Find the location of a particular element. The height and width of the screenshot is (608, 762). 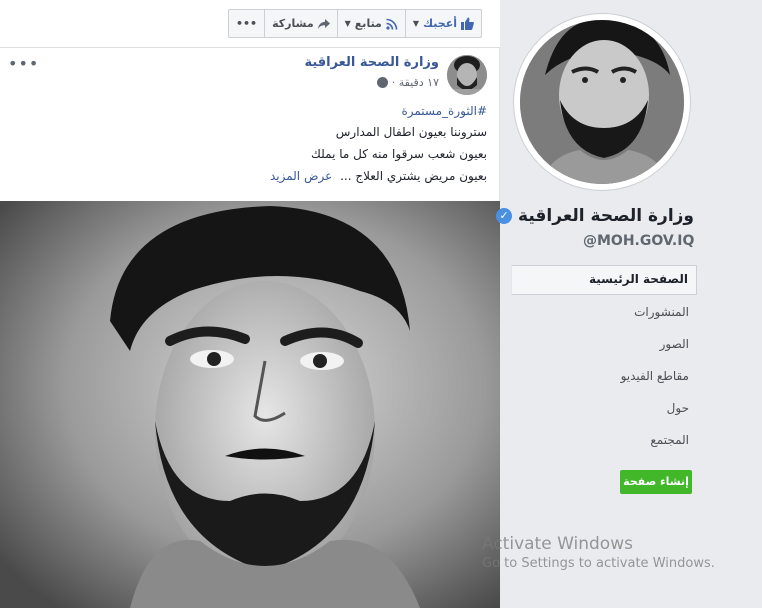

post-header: وزارة الصحة العراقية ١٧ دقيقة · is located at coordinates (395, 75).